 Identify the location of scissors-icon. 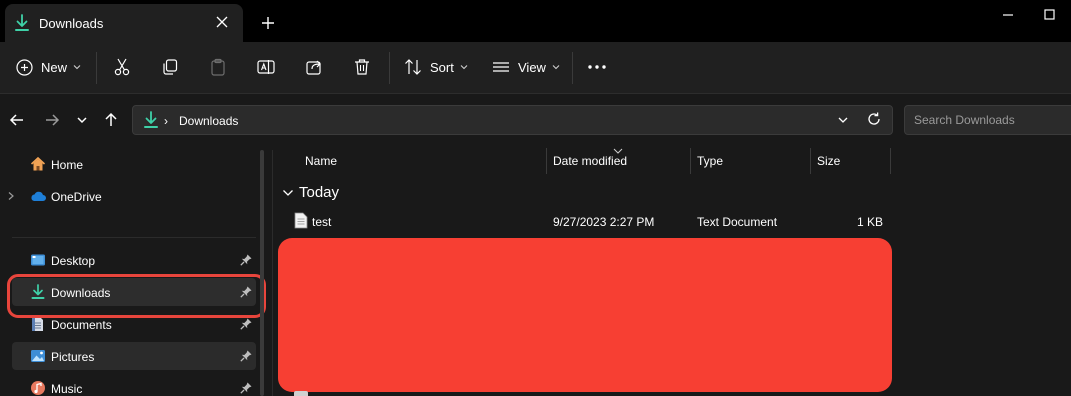
(122, 67).